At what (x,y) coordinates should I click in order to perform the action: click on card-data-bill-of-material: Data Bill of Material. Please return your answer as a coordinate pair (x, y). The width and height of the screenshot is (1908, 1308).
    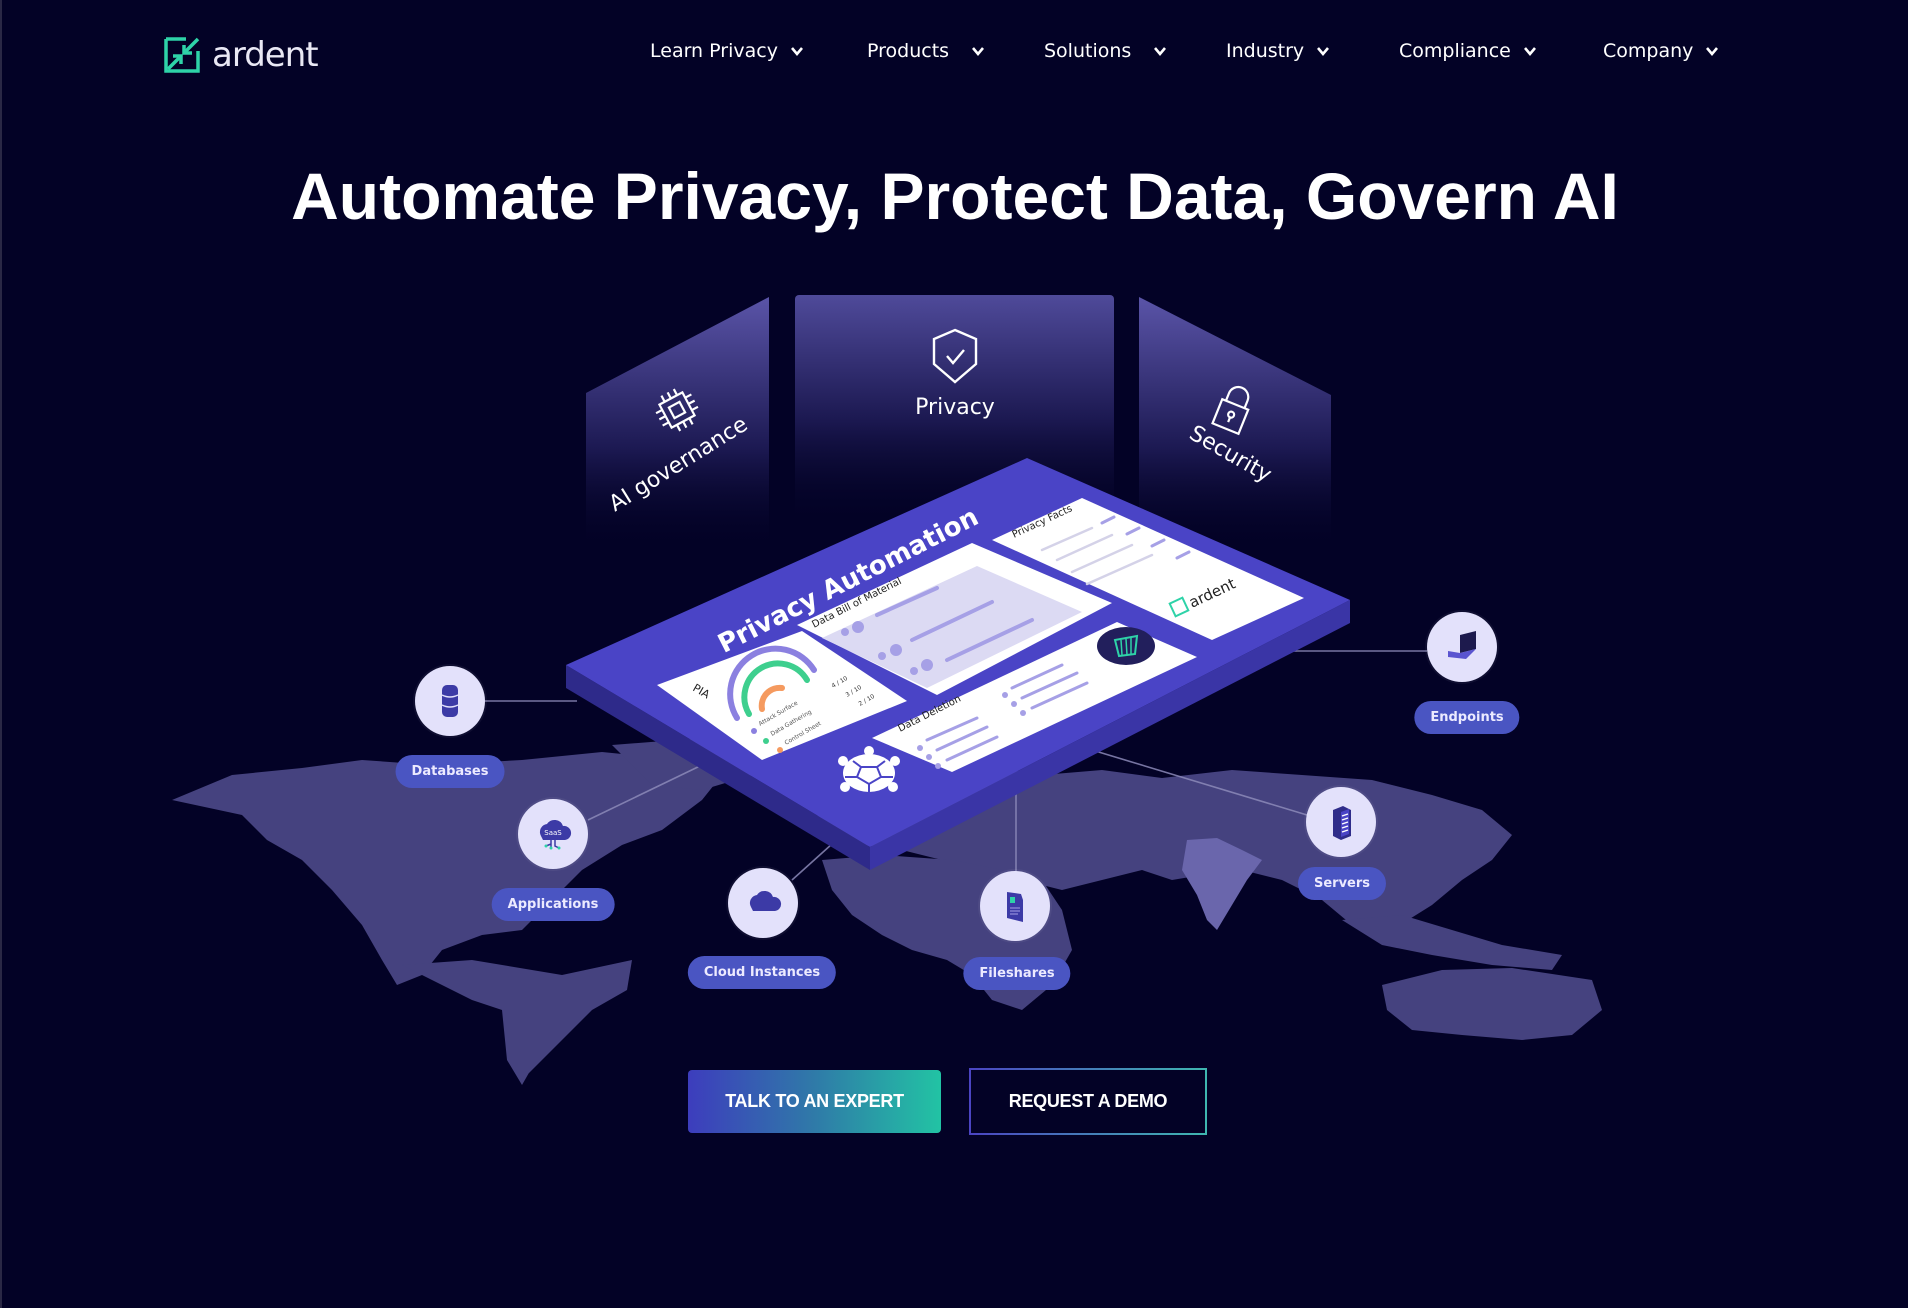
    Looking at the image, I should click on (954, 619).